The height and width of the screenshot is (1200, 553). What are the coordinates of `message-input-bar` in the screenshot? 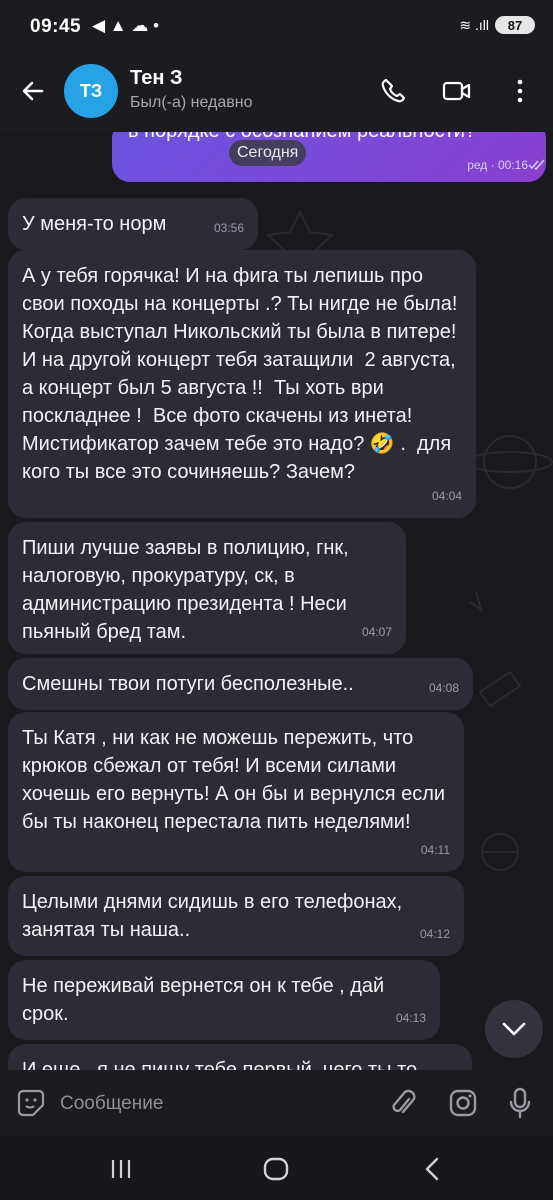 It's located at (276, 1103).